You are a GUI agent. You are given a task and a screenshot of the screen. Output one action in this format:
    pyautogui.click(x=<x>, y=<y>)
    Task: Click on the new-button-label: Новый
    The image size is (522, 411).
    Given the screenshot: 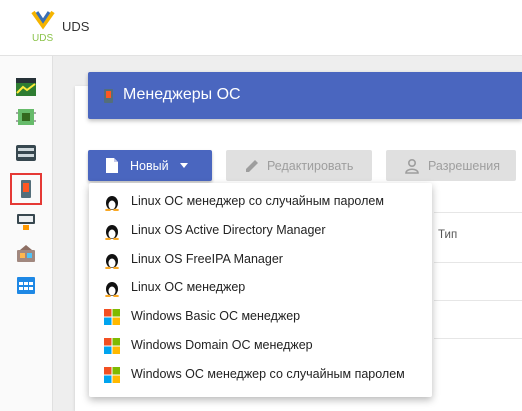 What is the action you would take?
    pyautogui.click(x=149, y=166)
    